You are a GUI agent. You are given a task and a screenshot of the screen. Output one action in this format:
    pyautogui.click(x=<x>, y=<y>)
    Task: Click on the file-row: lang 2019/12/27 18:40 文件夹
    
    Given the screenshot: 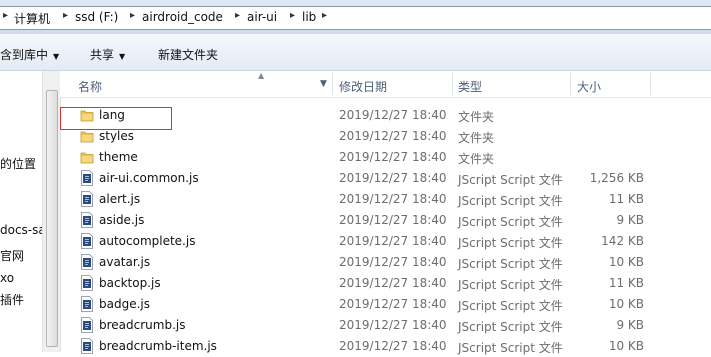 What is the action you would take?
    pyautogui.click(x=385, y=115)
    